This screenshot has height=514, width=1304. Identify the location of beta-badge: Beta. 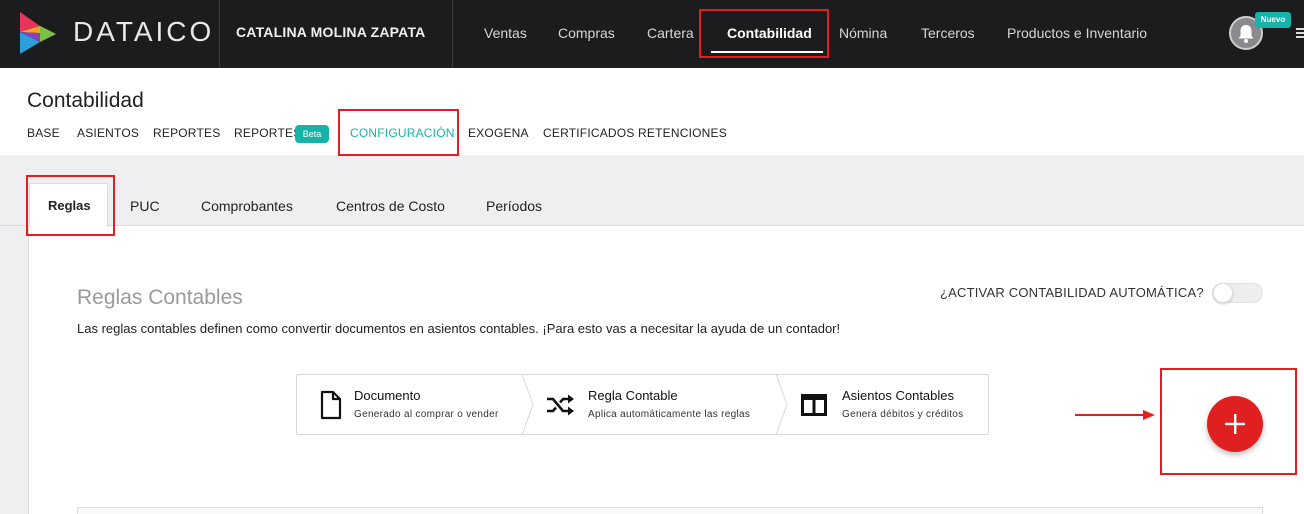
(312, 134).